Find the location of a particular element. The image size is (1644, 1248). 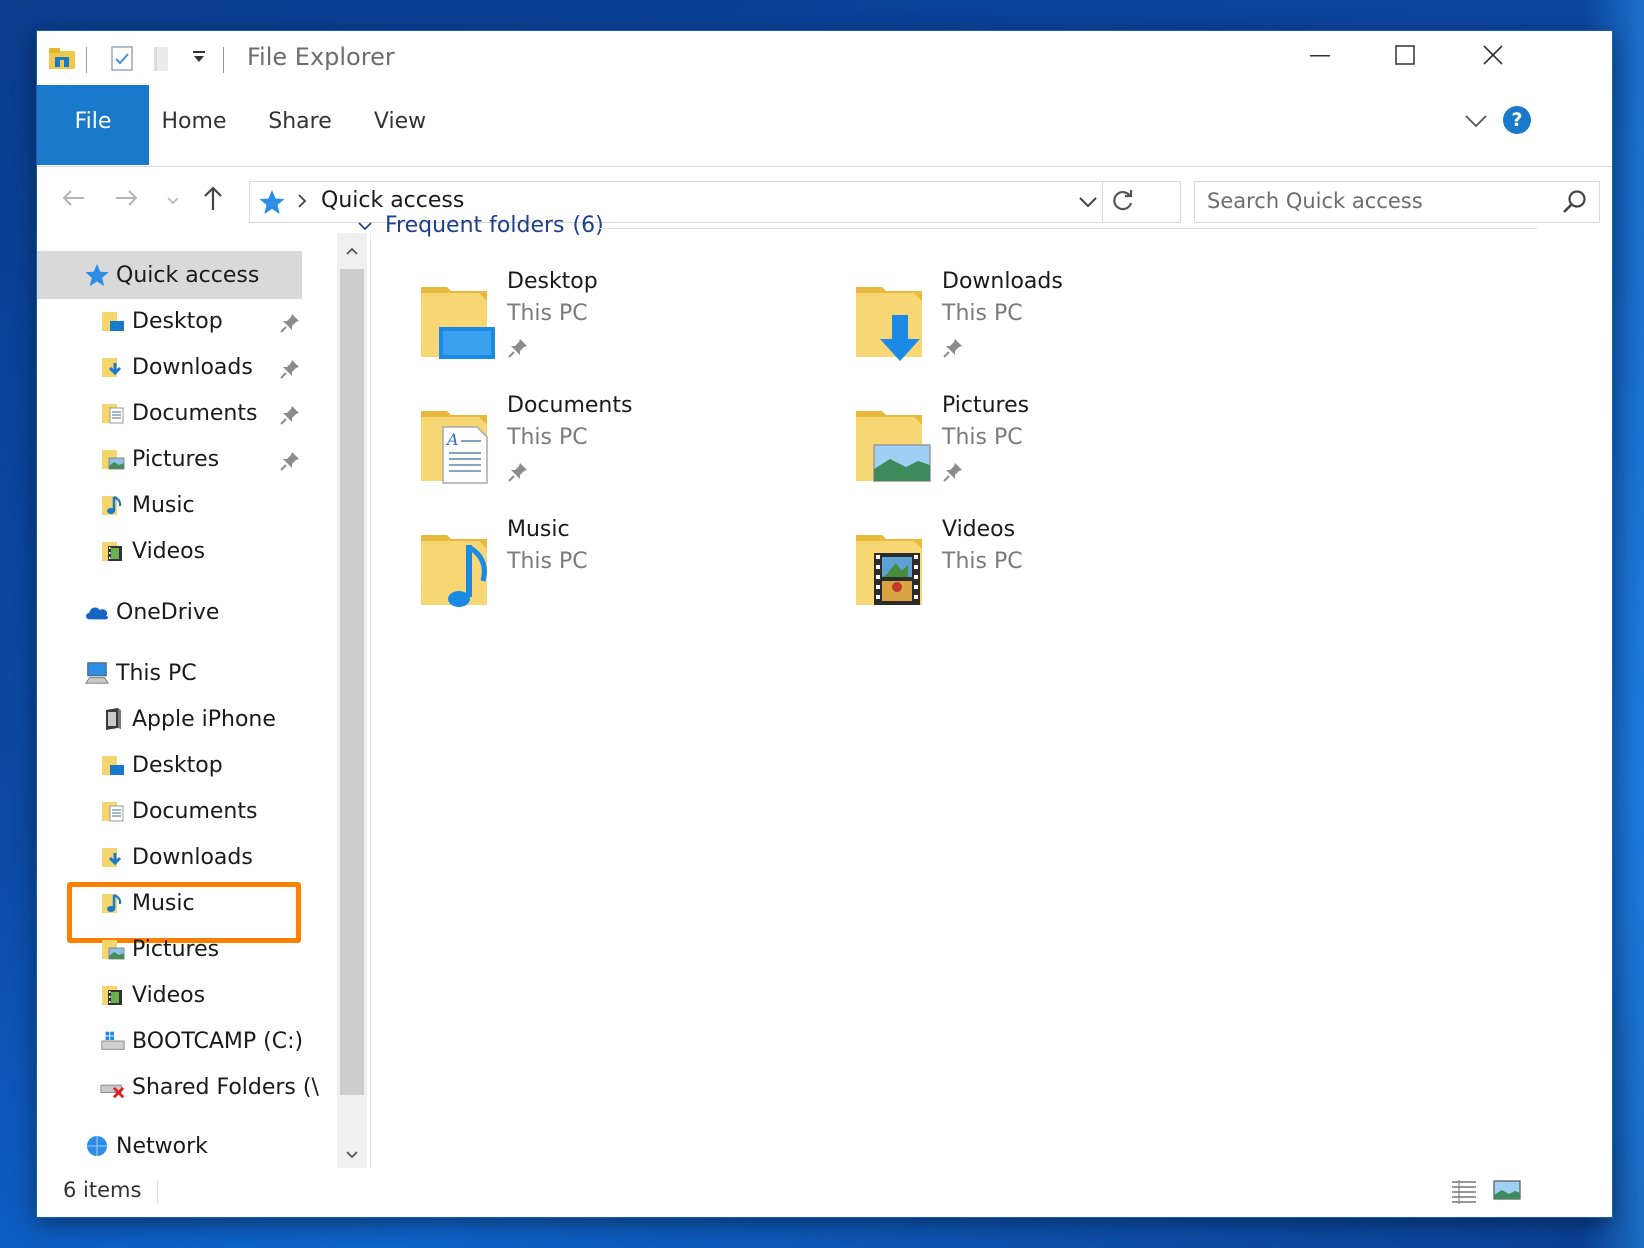

nav-quick-pictures: Pictures is located at coordinates (159, 459).